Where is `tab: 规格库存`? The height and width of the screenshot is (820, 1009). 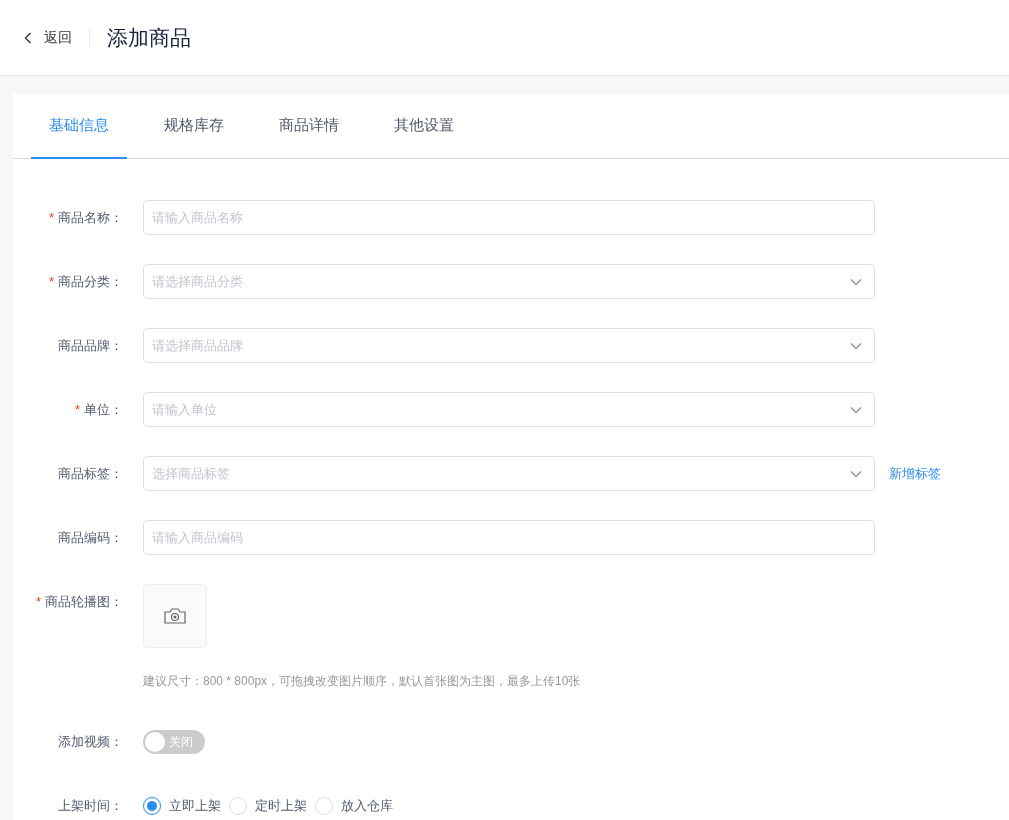
tab: 规格库存 is located at coordinates (194, 126).